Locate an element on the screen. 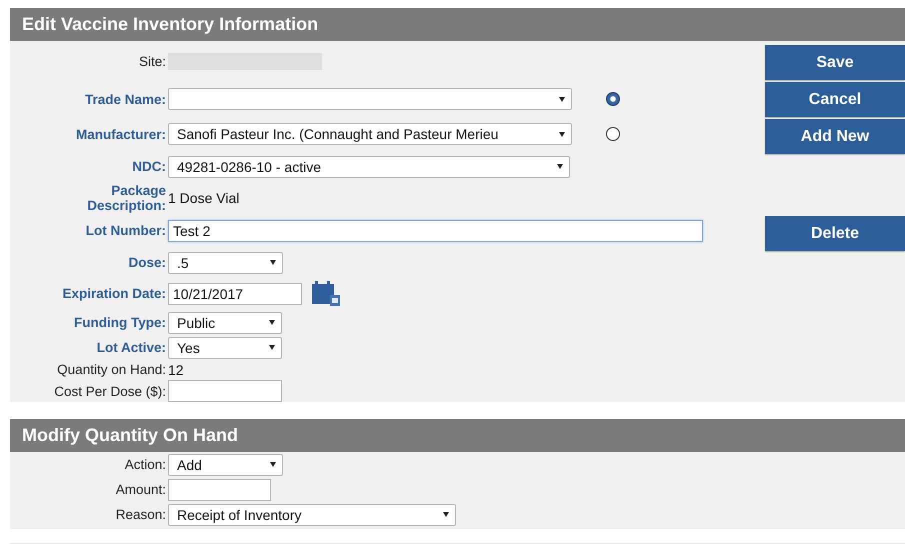 This screenshot has width=905, height=554. dropdown: Sanofi Pasteur Inc. (Connaught and Pasteur Merieu is located at coordinates (370, 134).